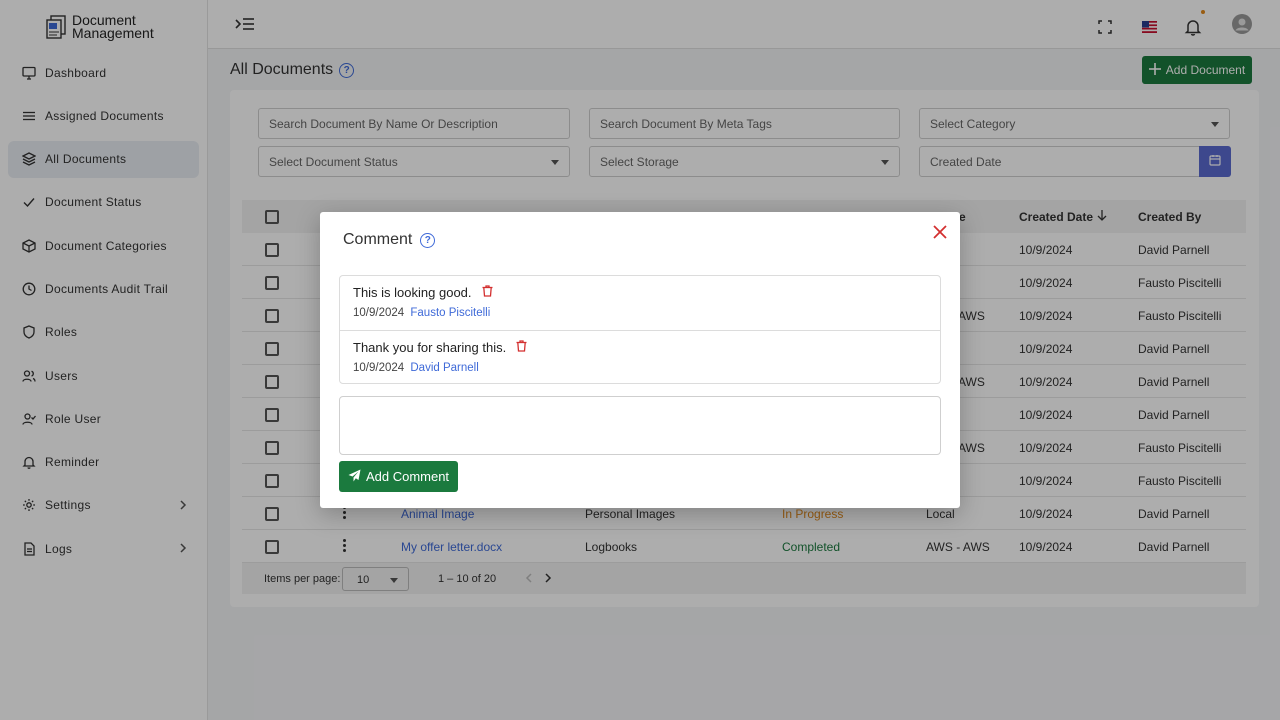 This screenshot has height=720, width=1280. What do you see at coordinates (430, 347) in the screenshot?
I see `comment-text: Thank you for sharing this.` at bounding box center [430, 347].